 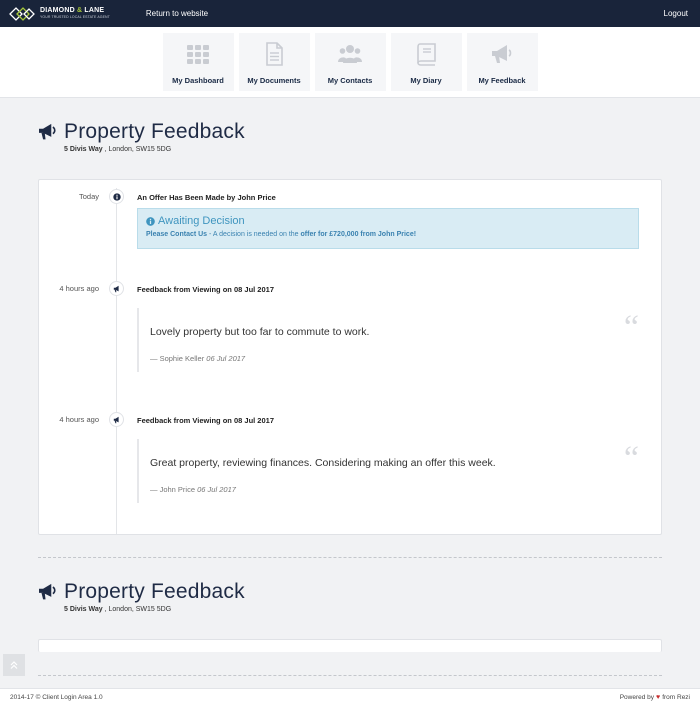 What do you see at coordinates (676, 13) in the screenshot?
I see `logout-link: Logout` at bounding box center [676, 13].